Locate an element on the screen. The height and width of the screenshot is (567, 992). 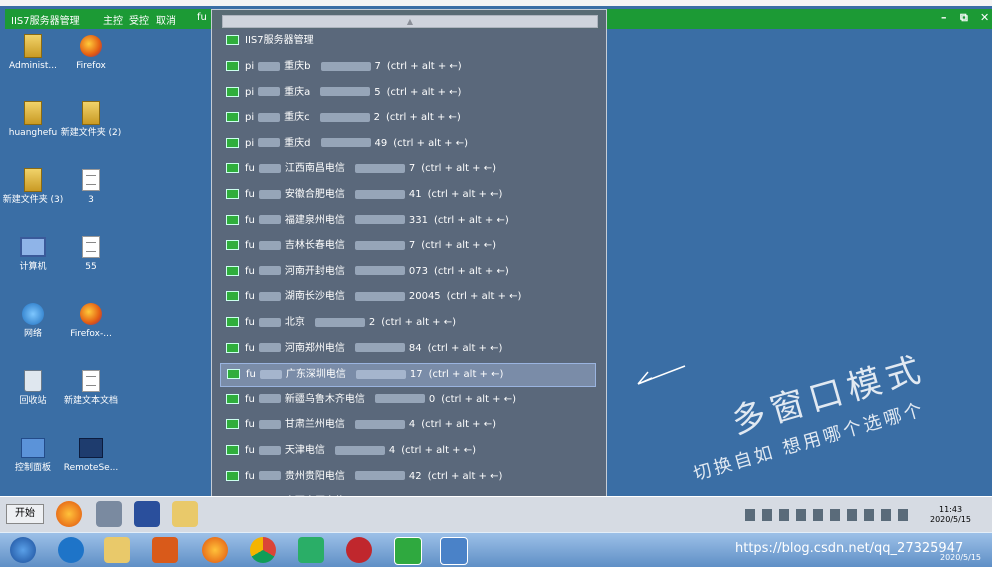
server-item: fu 广东深圳电信 17 (ctrl + alt + ←) is located at coordinates (408, 375).